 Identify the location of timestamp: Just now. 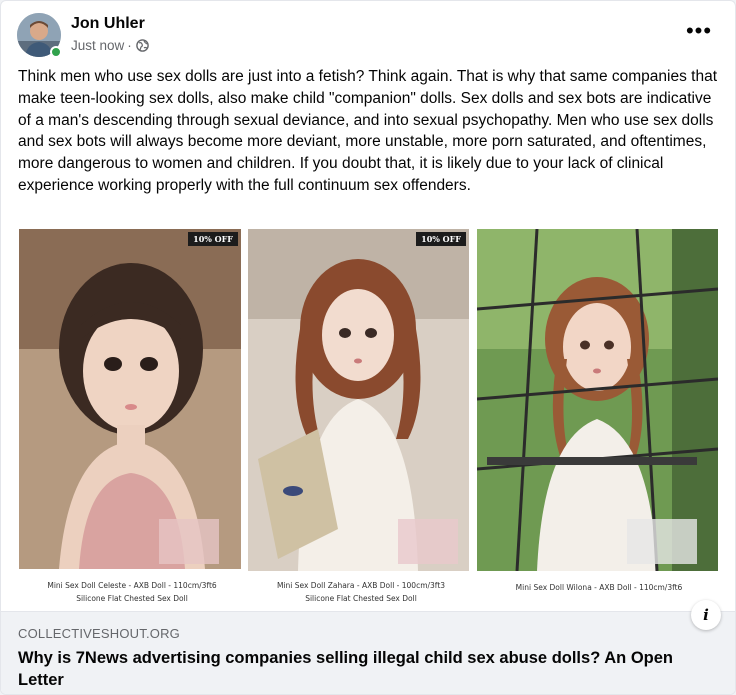
(97, 45).